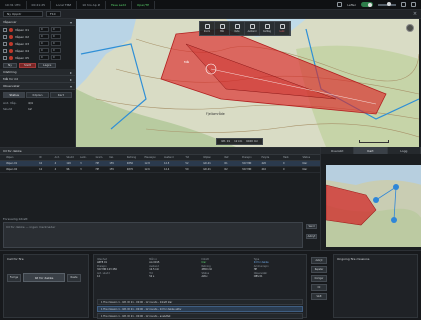 The image size is (421, 320). What do you see at coordinates (134, 157) in the screenshot?
I see `column-header: Retning` at bounding box center [134, 157].